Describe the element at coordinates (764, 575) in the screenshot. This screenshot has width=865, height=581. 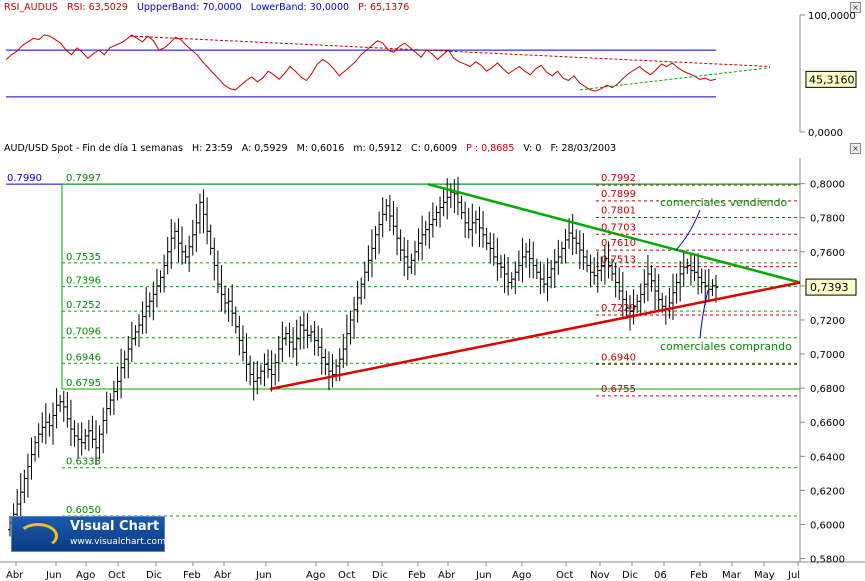
I see `price-x-tick-label: May` at that location.